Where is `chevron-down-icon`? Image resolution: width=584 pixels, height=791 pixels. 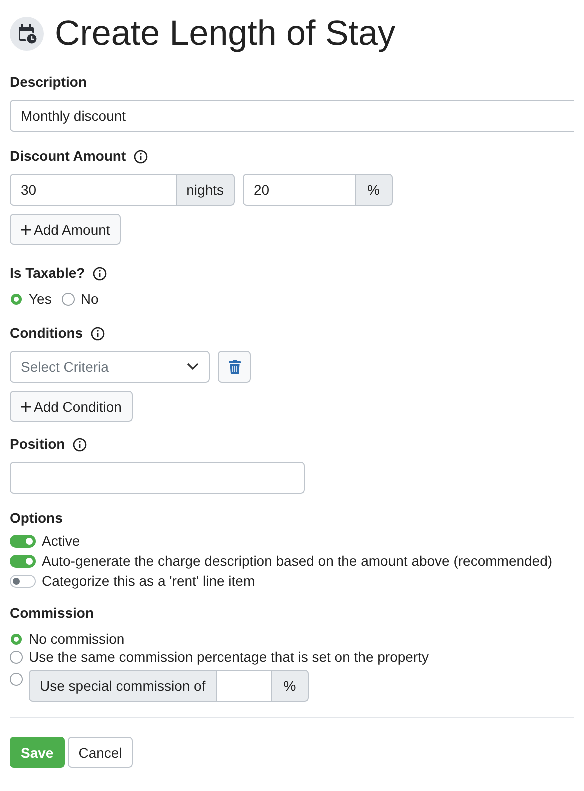
chevron-down-icon is located at coordinates (193, 367).